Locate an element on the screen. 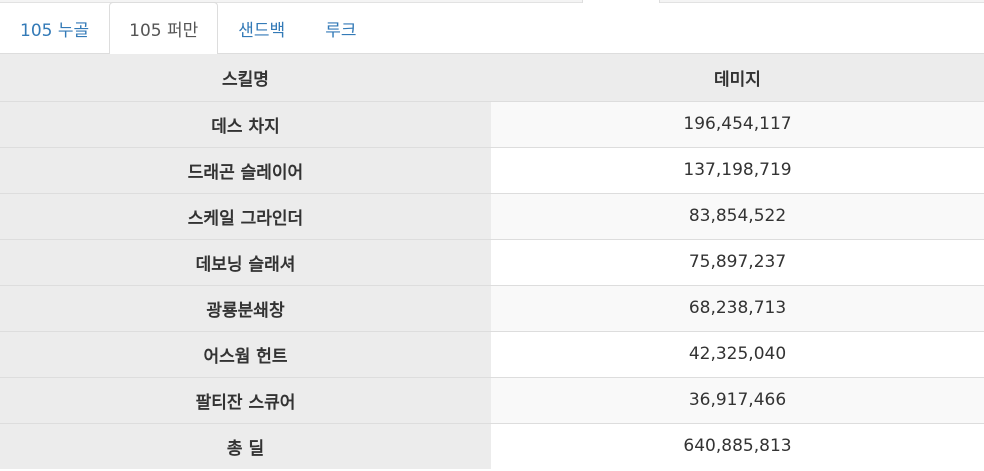  damage-value: 42,325,040 is located at coordinates (737, 353).